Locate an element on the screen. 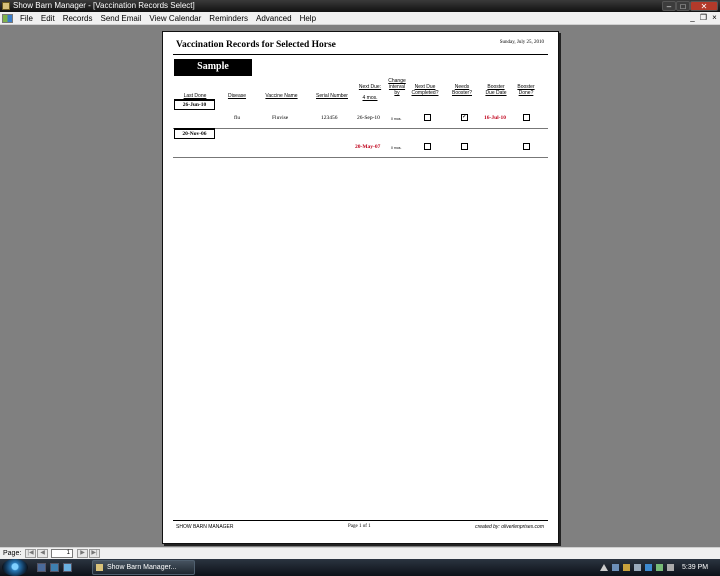 The image size is (720, 576). page-navigation-bar: Page: |◀ ◀ 1 ▶ ▶| is located at coordinates (360, 553).